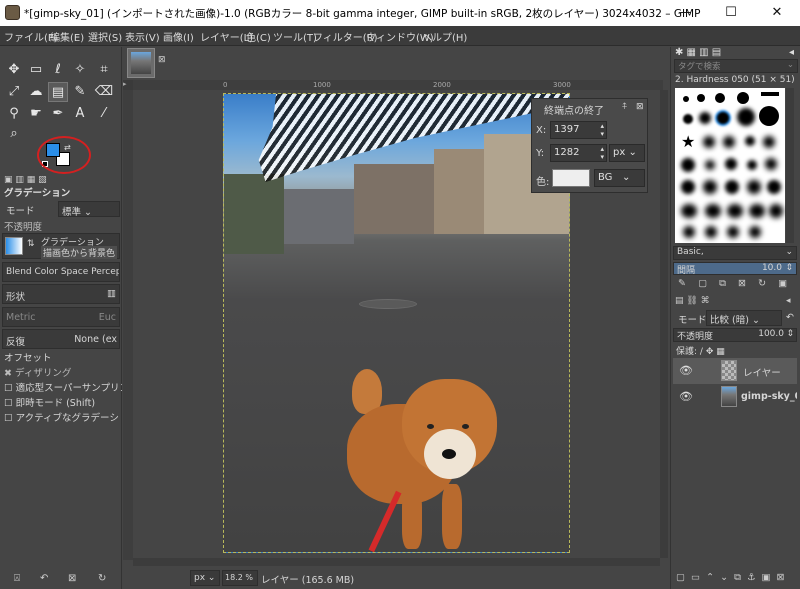  I want to click on raise-layer-icon: ⌃, so click(710, 577).